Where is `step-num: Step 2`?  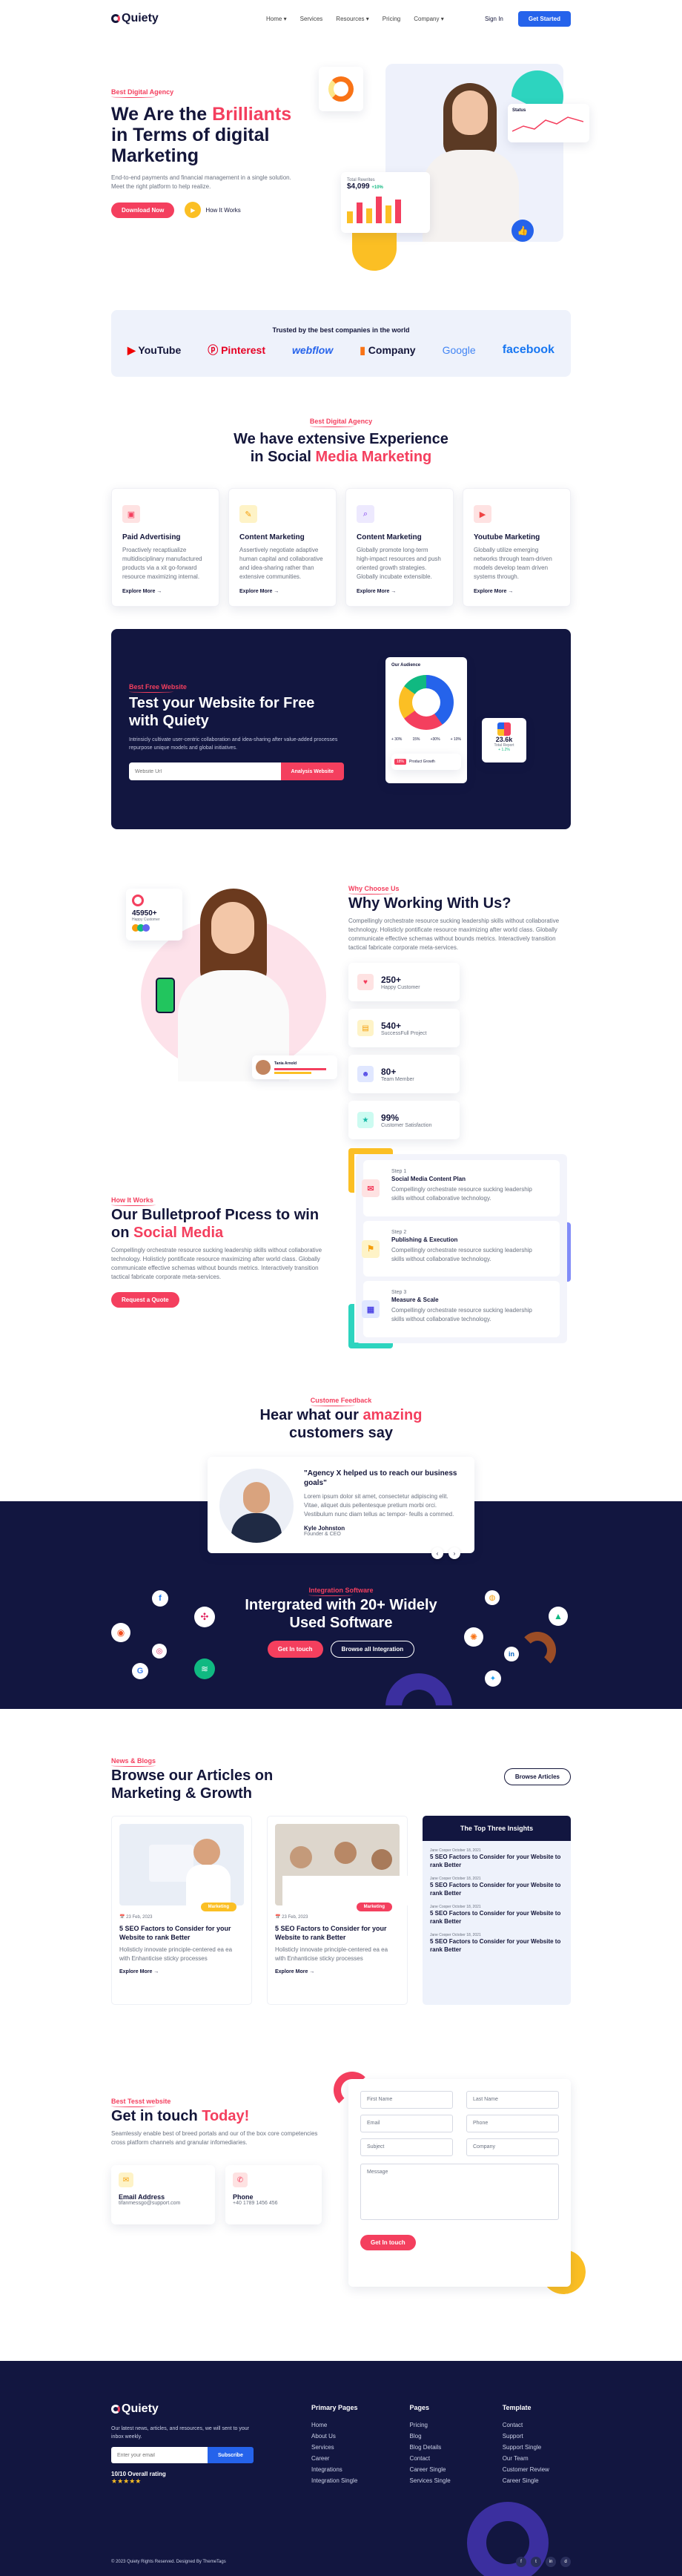
step-num: Step 2 is located at coordinates (399, 1232).